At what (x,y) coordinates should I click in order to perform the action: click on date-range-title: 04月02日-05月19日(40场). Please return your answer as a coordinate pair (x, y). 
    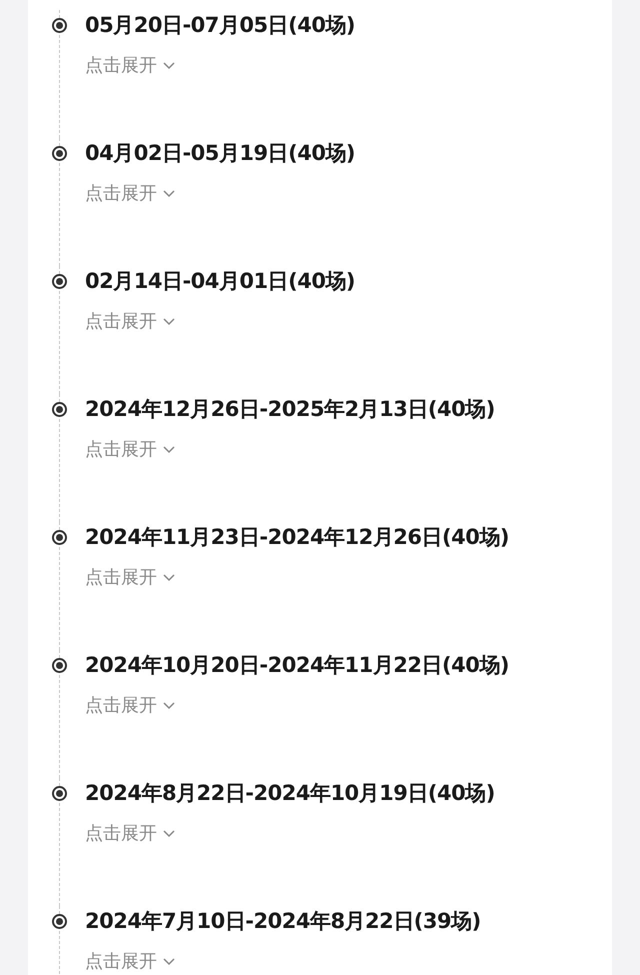
    Looking at the image, I should click on (220, 153).